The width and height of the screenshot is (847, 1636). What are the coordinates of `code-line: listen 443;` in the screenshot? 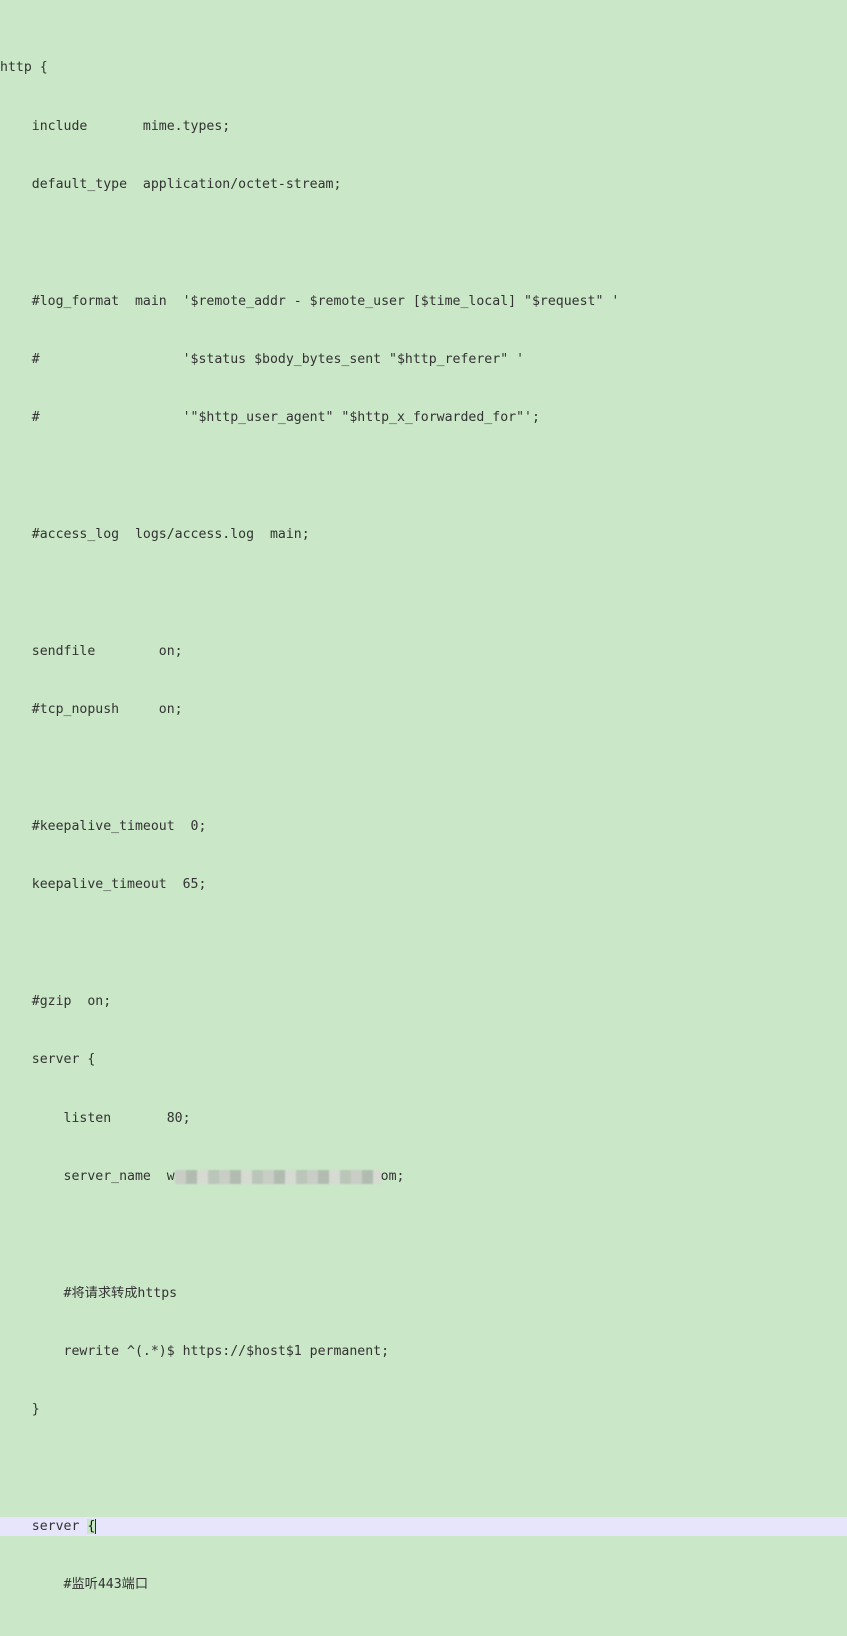 It's located at (423, 1635).